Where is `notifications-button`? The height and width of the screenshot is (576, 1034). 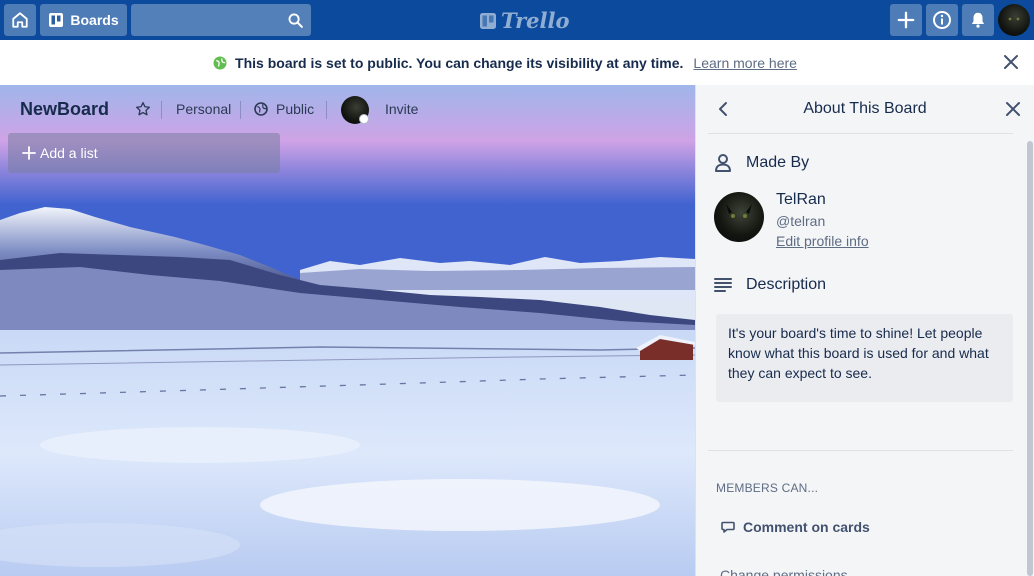 notifications-button is located at coordinates (978, 20).